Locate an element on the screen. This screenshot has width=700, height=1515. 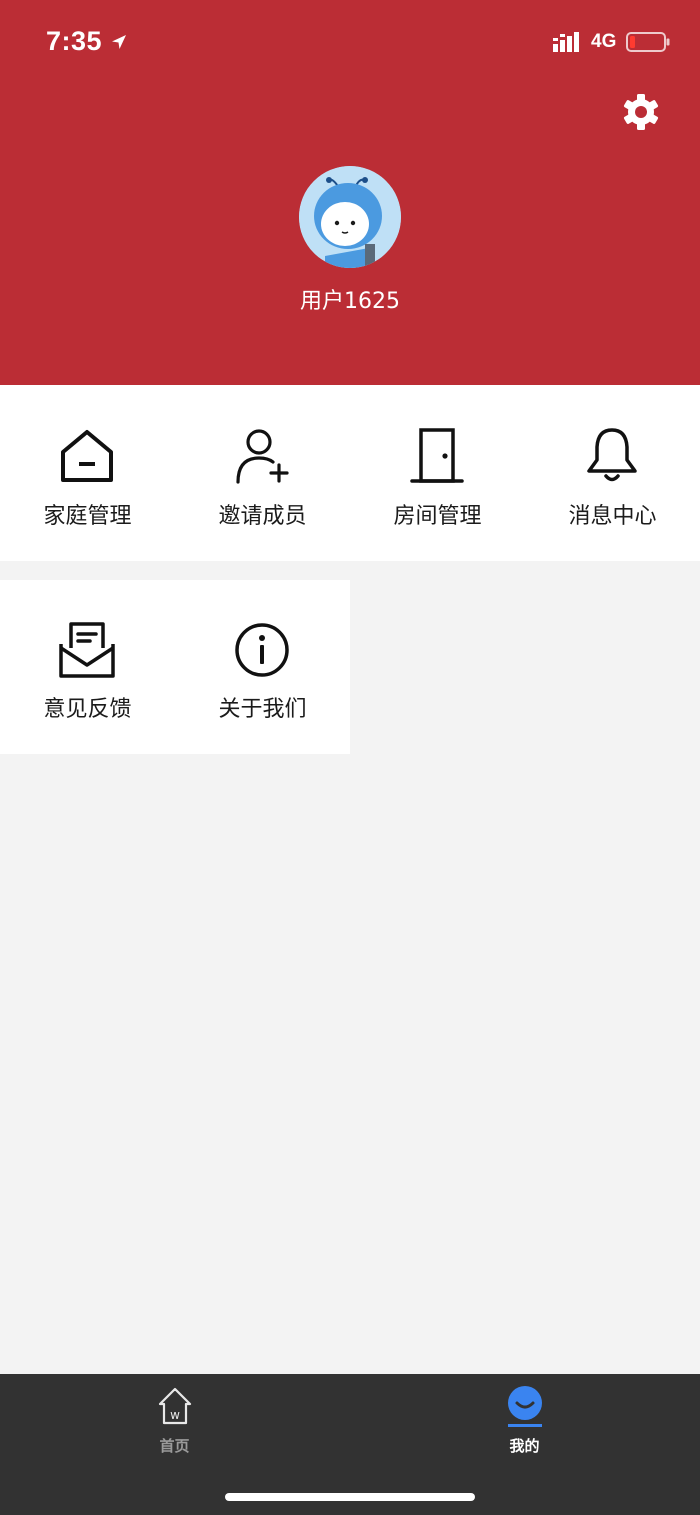
menu-item-label: 意见反馈 is located at coordinates (87, 709).